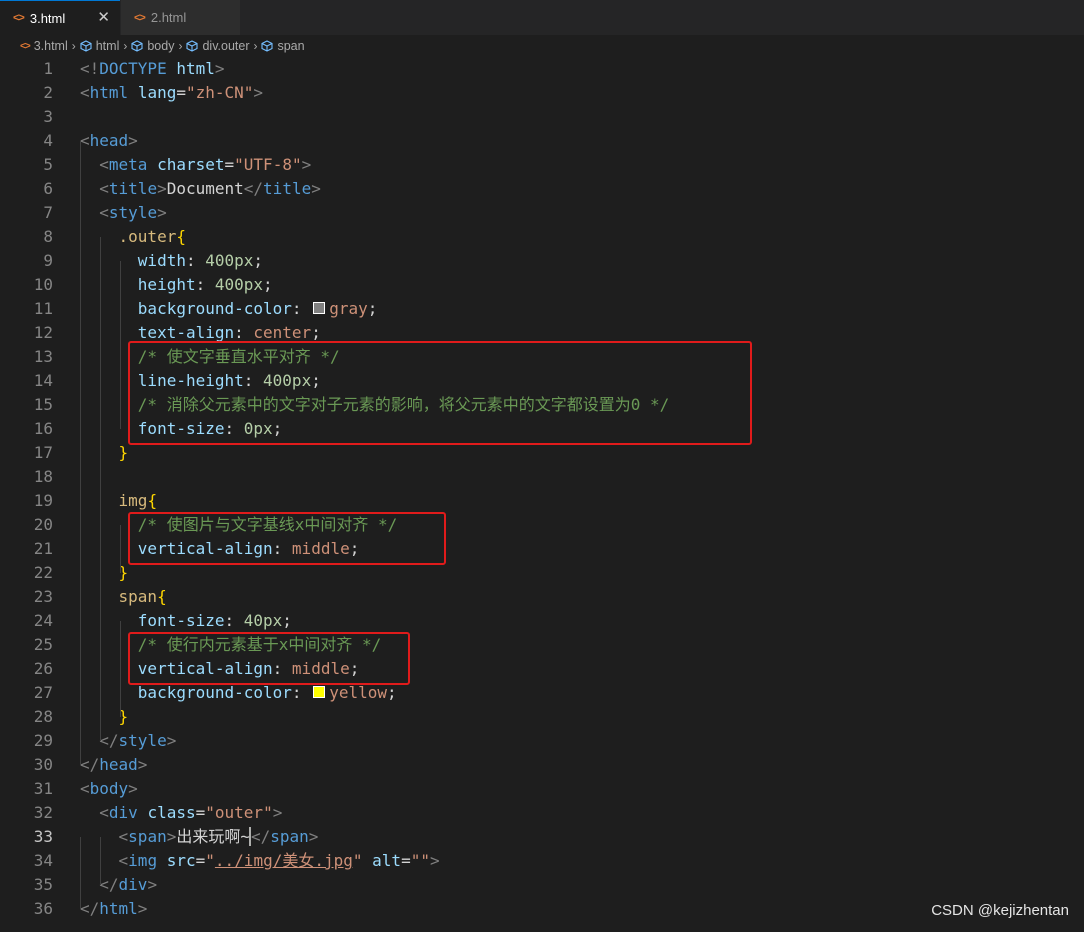 The image size is (1084, 932). Describe the element at coordinates (48, 116) in the screenshot. I see `line-number: 3` at that location.